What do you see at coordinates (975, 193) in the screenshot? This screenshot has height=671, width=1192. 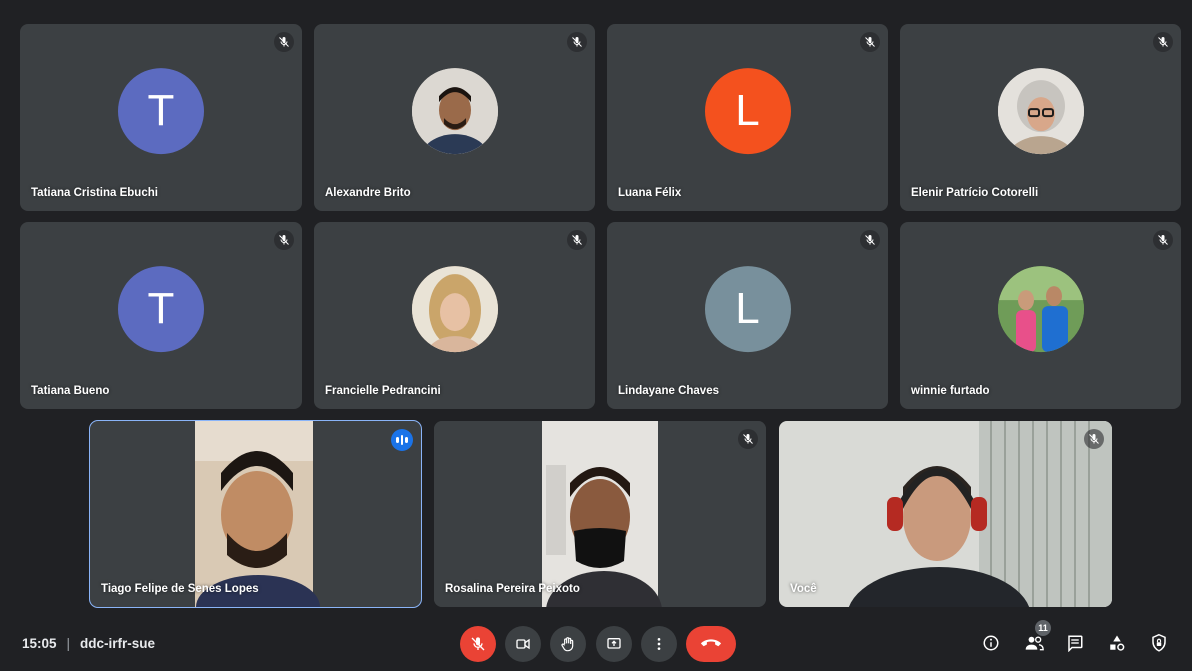 I see `participant-name: Elenir Patrício Cotorelli` at bounding box center [975, 193].